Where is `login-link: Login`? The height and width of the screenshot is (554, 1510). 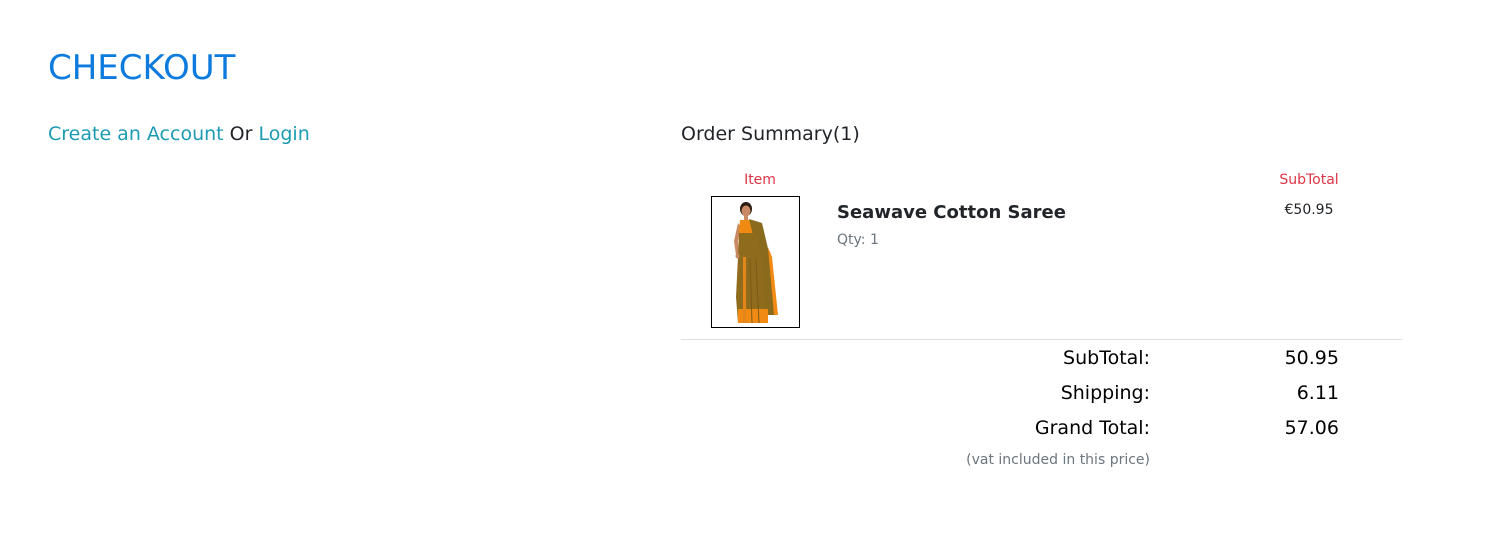
login-link: Login is located at coordinates (284, 134).